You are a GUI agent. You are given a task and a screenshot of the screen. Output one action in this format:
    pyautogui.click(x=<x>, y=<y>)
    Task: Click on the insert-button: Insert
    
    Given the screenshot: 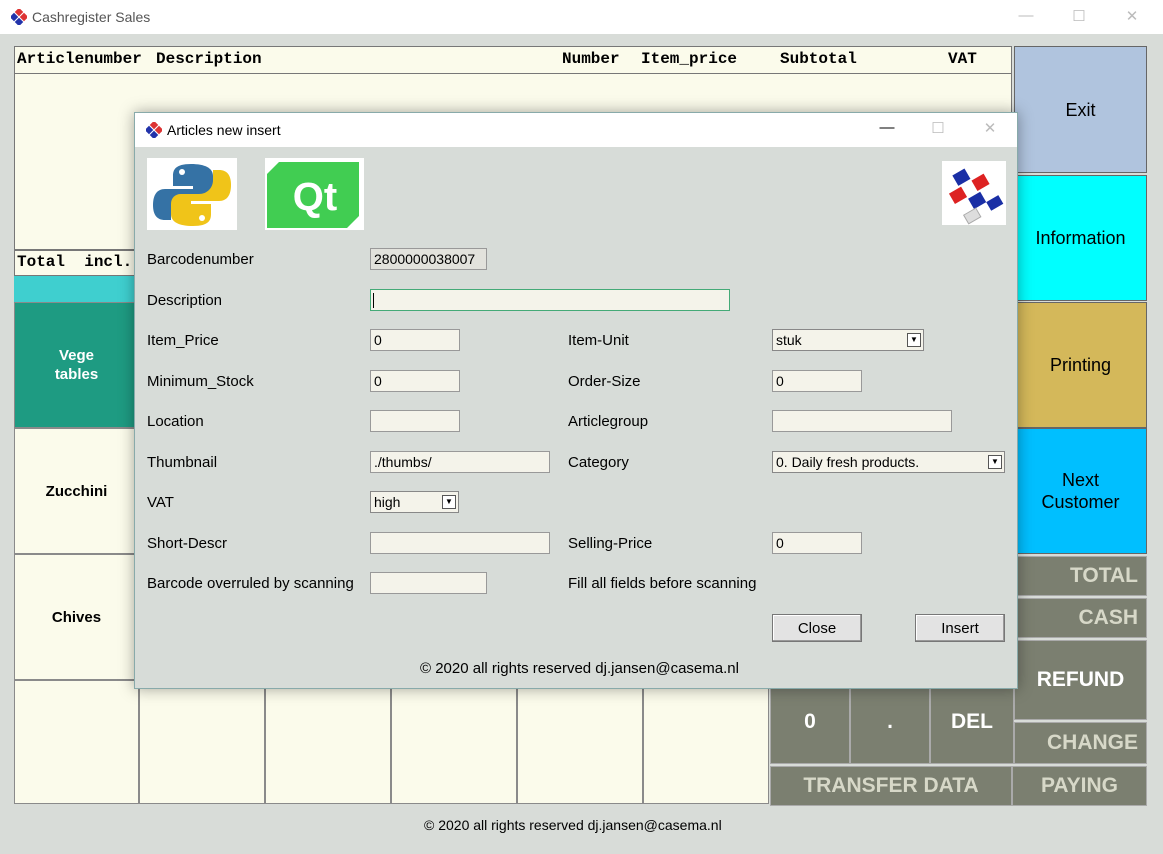 What is the action you would take?
    pyautogui.click(x=960, y=628)
    